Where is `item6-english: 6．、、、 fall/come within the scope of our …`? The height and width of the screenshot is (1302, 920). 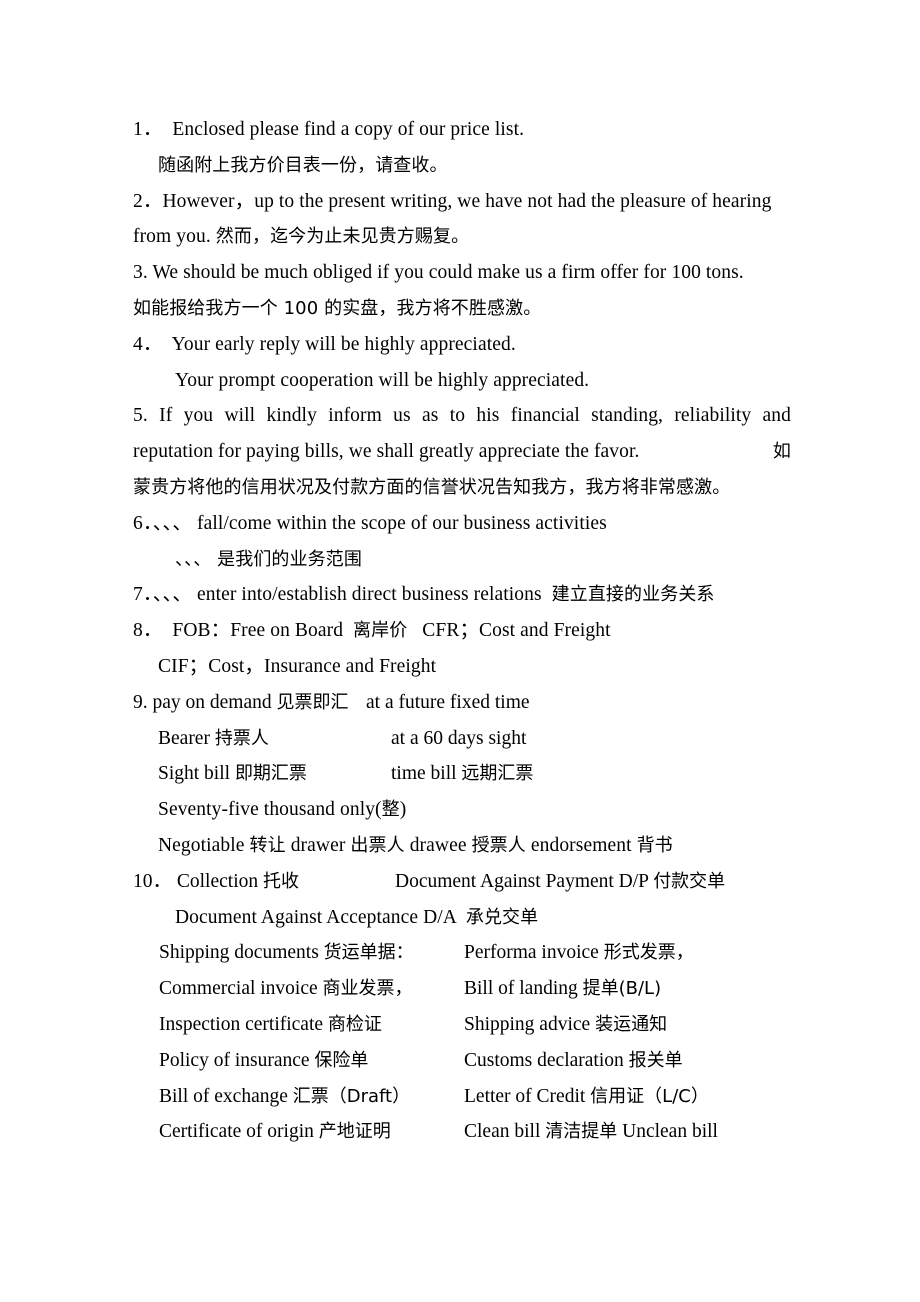 item6-english: 6．、、、 fall/come within the scope of our … is located at coordinates (370, 523).